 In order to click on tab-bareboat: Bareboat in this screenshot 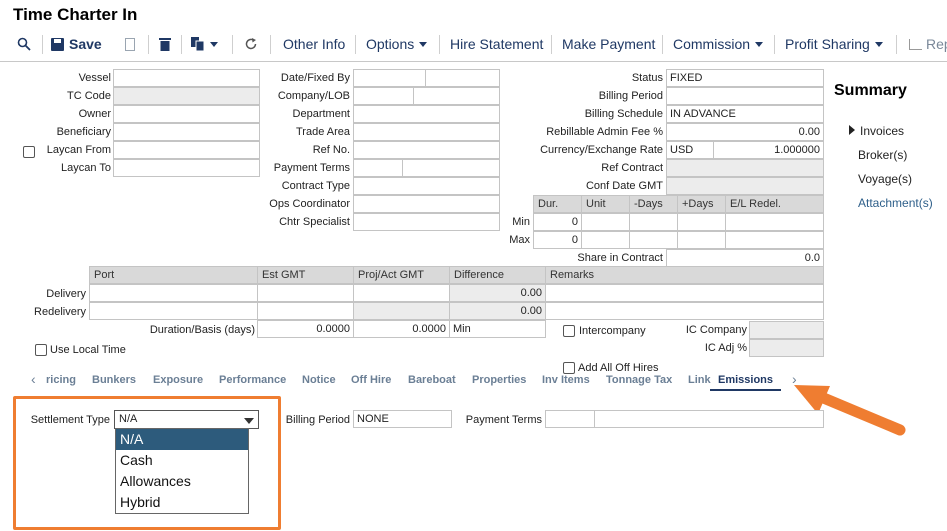, I will do `click(432, 380)`.